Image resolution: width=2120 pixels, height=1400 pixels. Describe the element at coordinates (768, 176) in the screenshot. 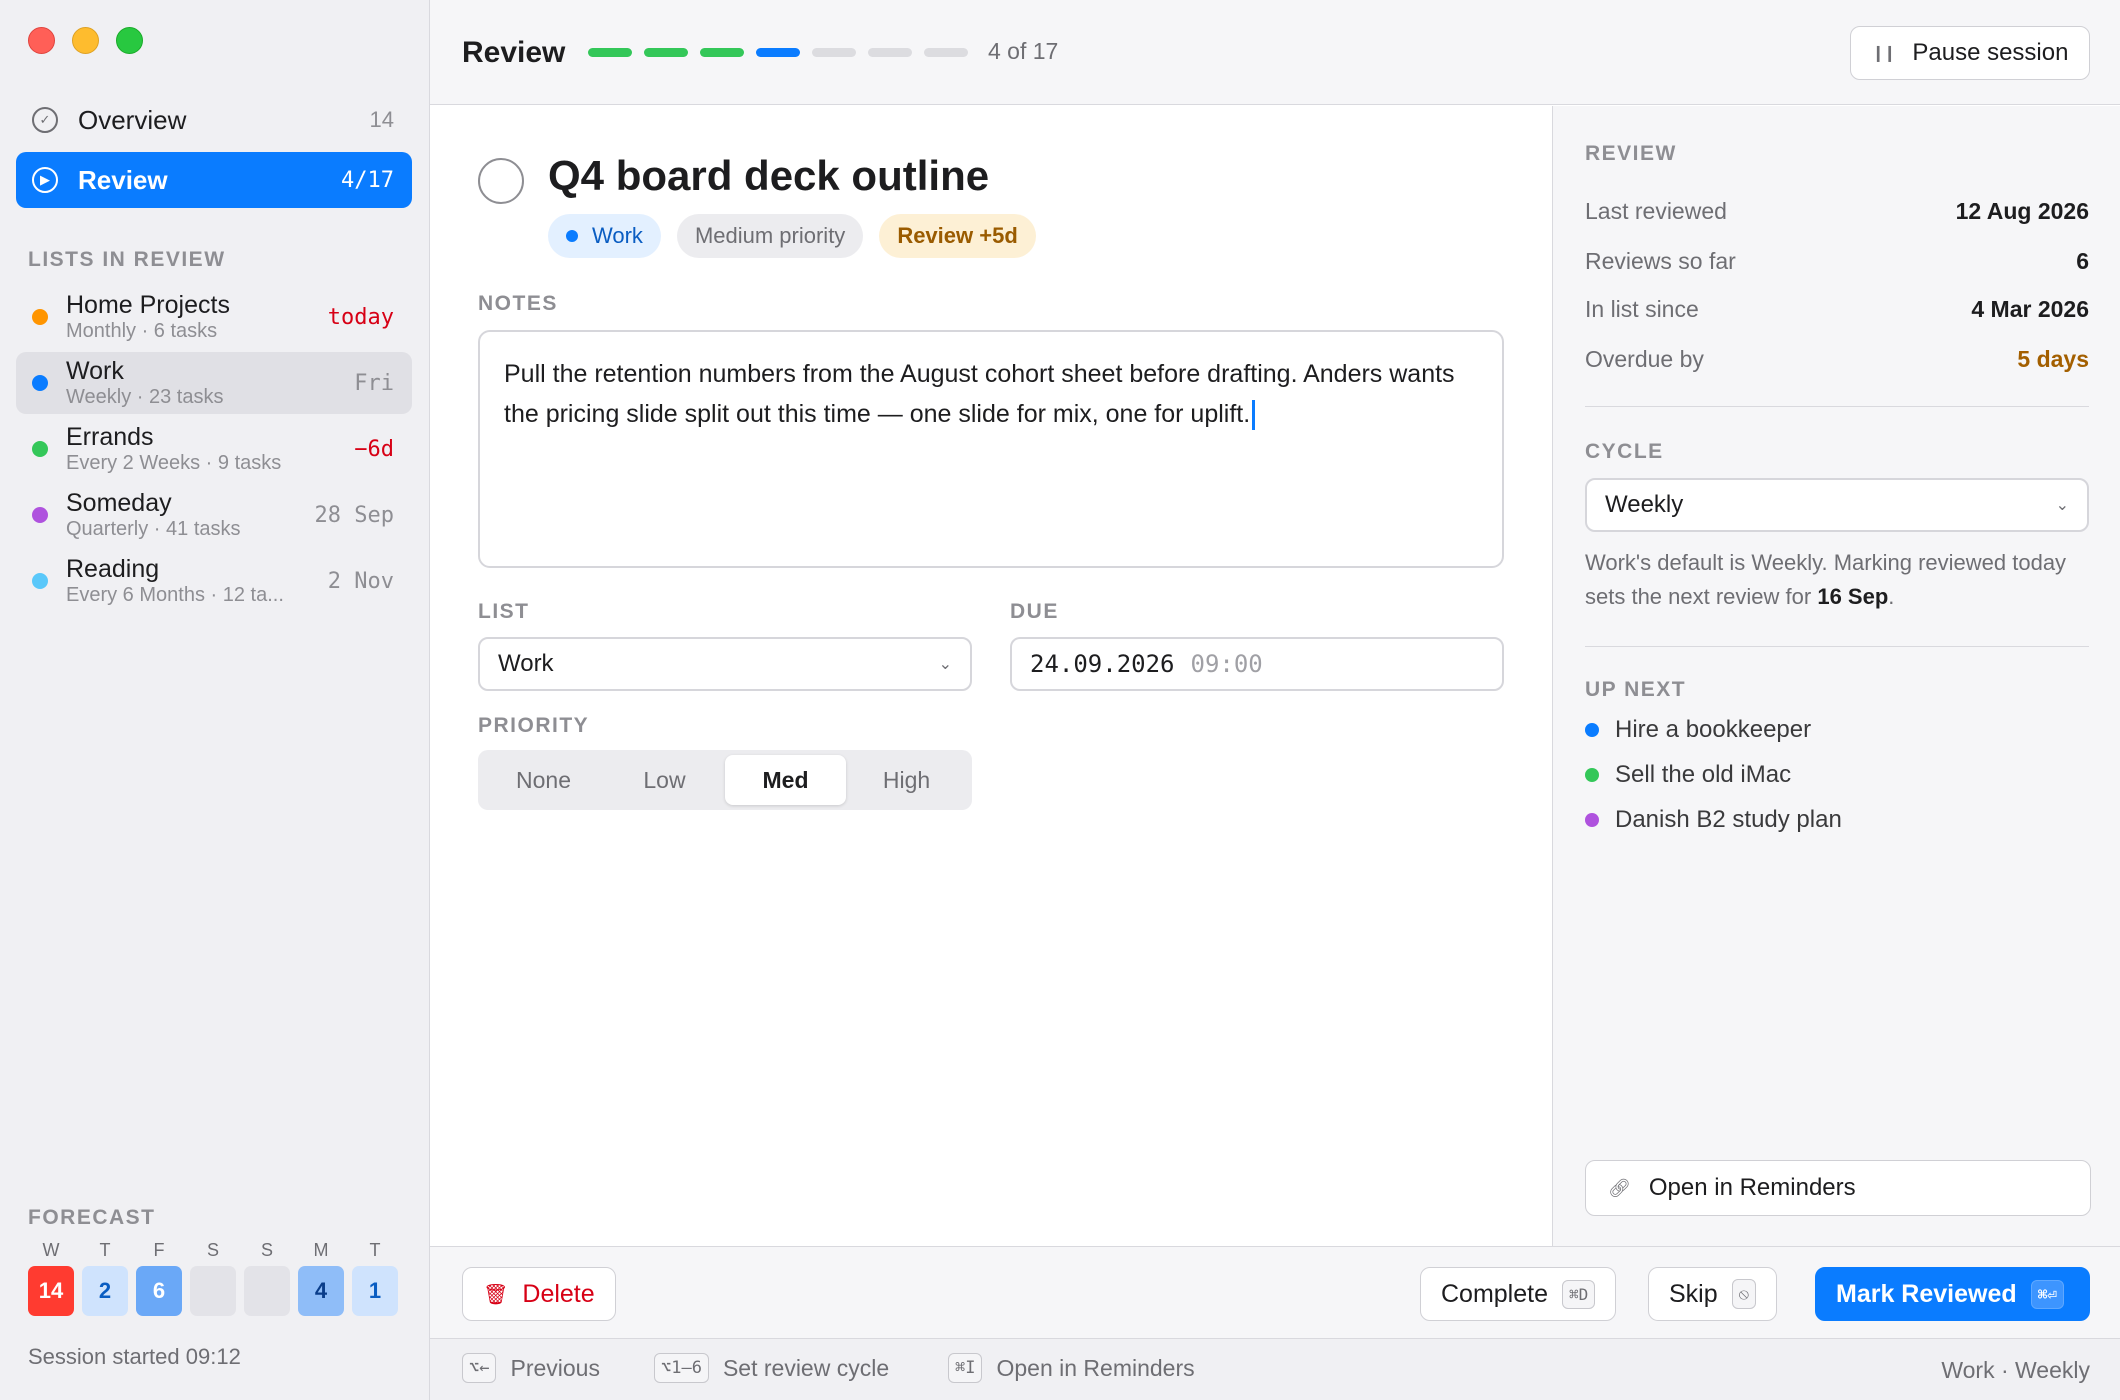

I see `task-title: Q4 board deck outline` at that location.